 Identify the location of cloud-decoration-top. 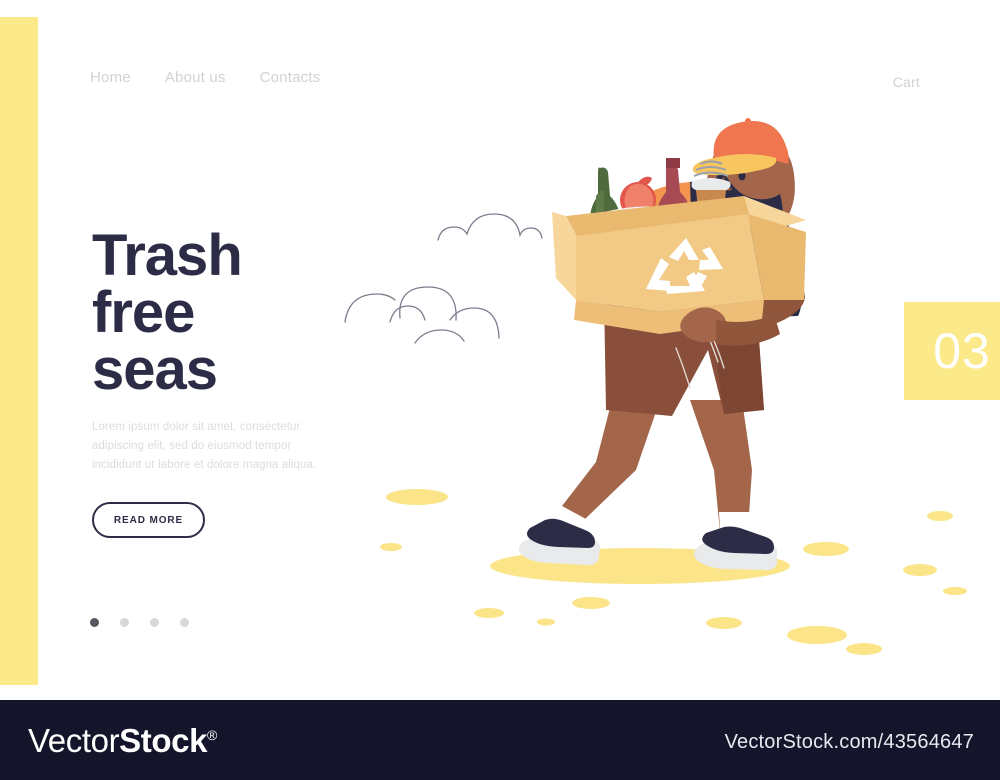
(490, 227).